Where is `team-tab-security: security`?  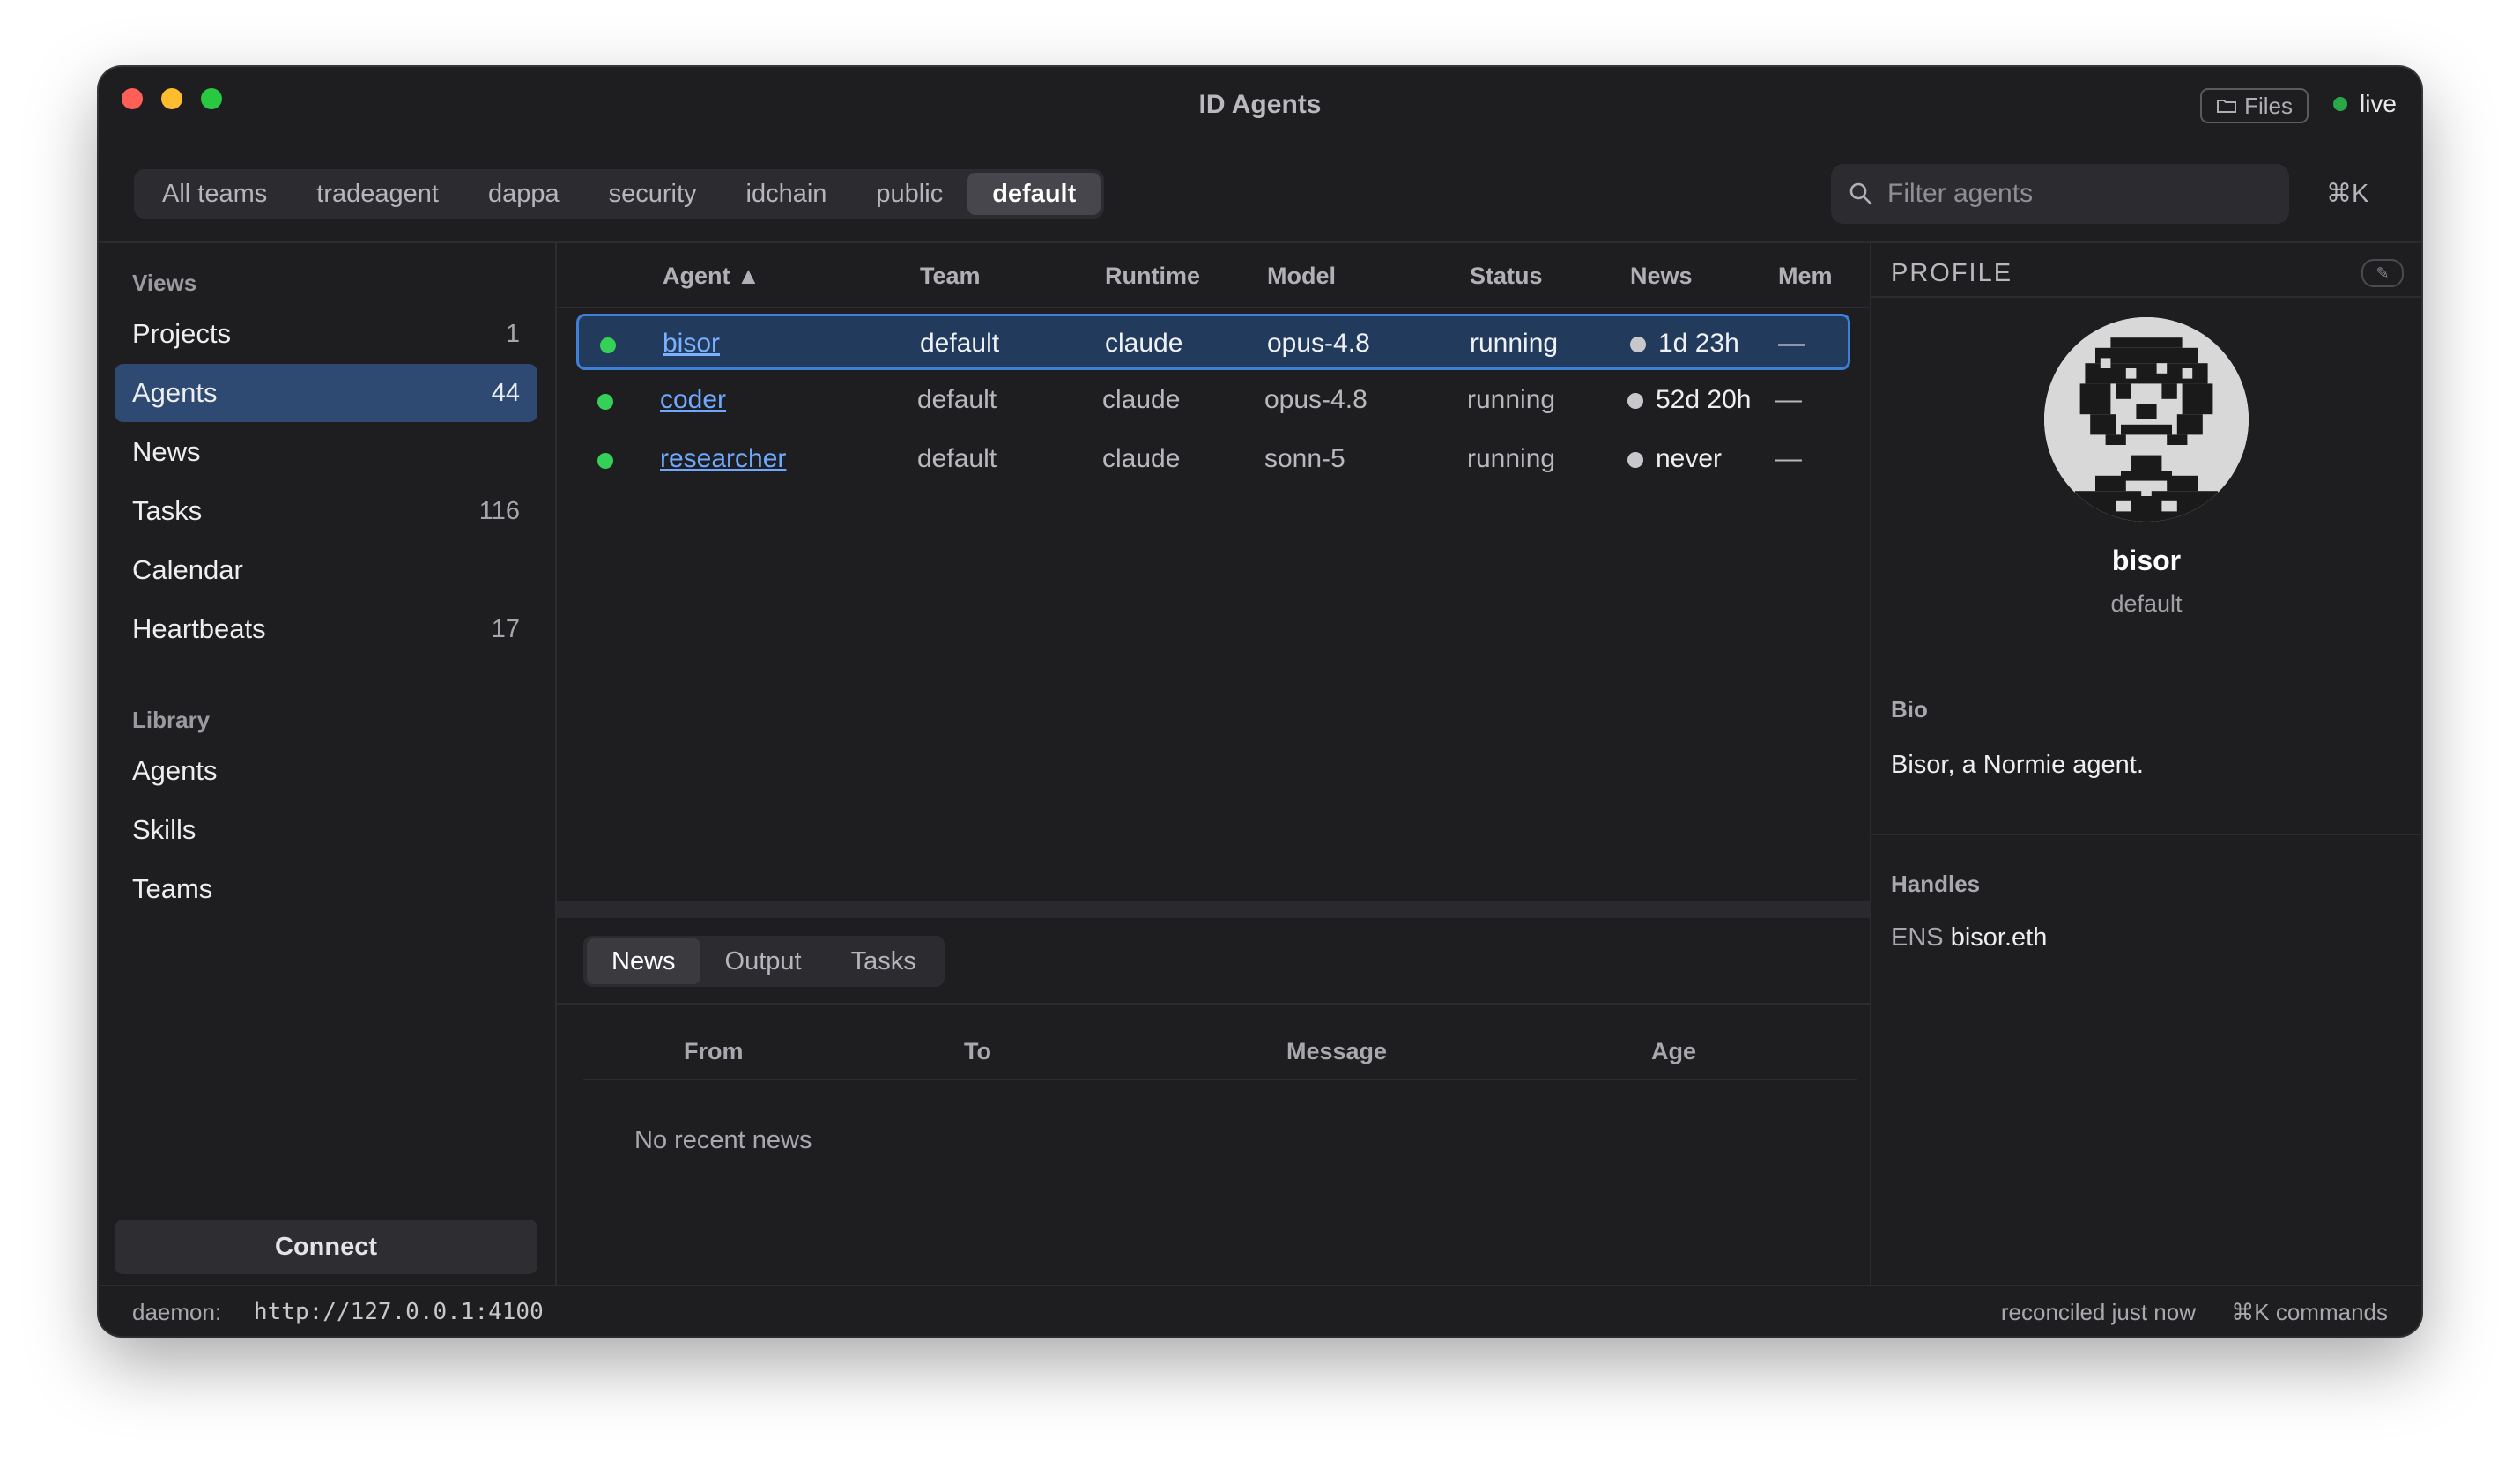 team-tab-security: security is located at coordinates (653, 194).